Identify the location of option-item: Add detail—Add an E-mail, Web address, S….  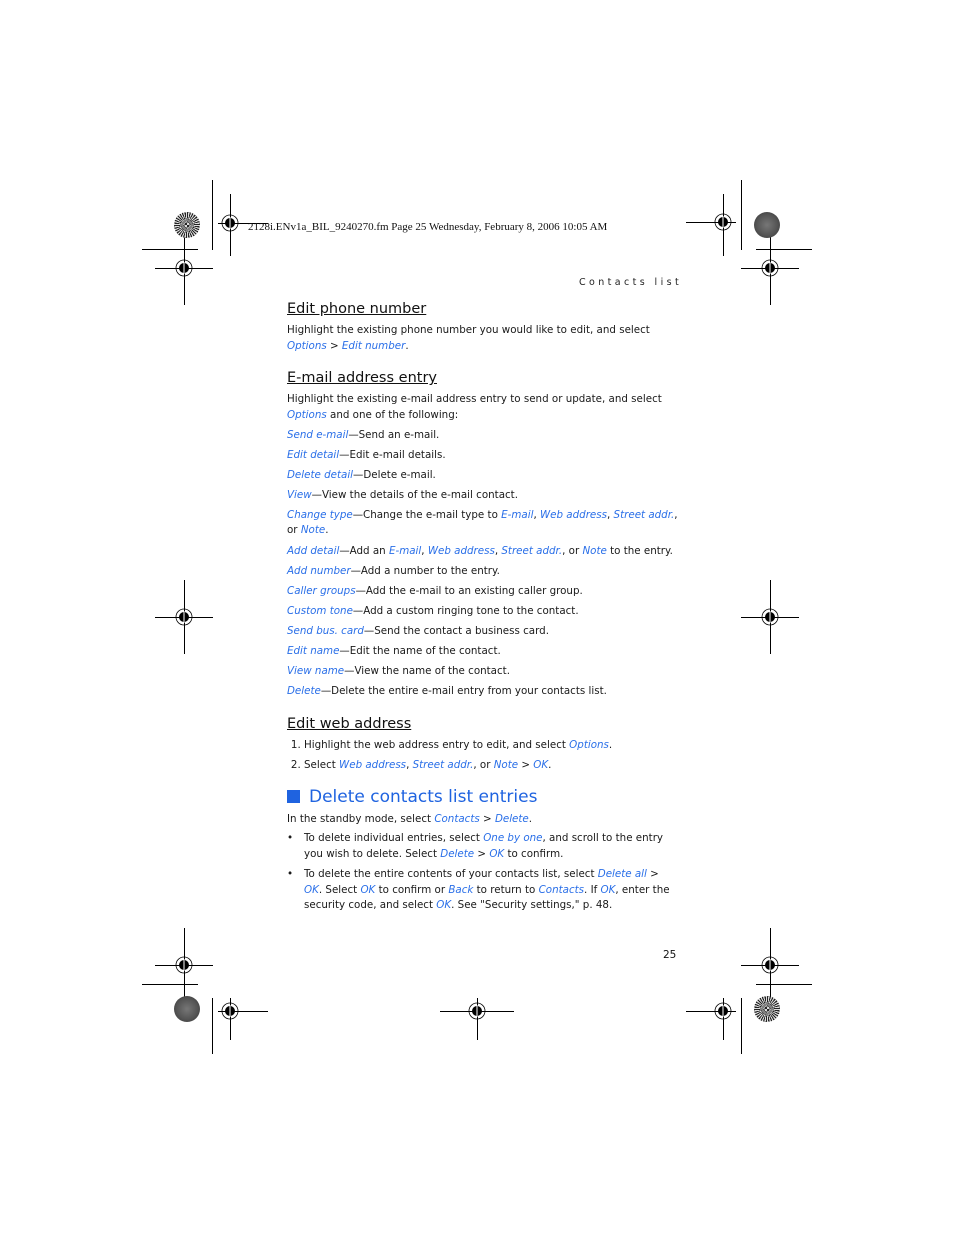
(483, 552).